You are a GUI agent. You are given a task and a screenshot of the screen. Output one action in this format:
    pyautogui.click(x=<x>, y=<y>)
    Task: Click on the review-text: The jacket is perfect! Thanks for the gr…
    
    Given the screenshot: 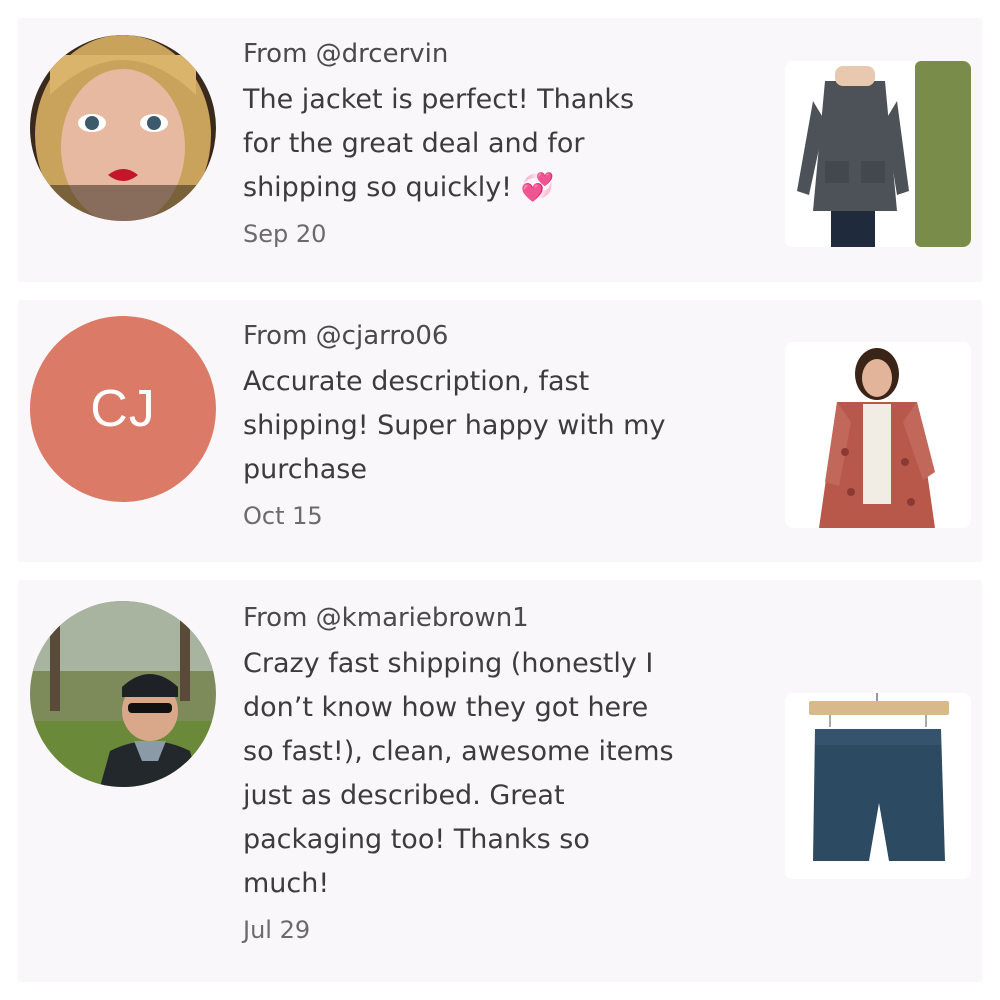 What is the action you would take?
    pyautogui.click(x=439, y=143)
    